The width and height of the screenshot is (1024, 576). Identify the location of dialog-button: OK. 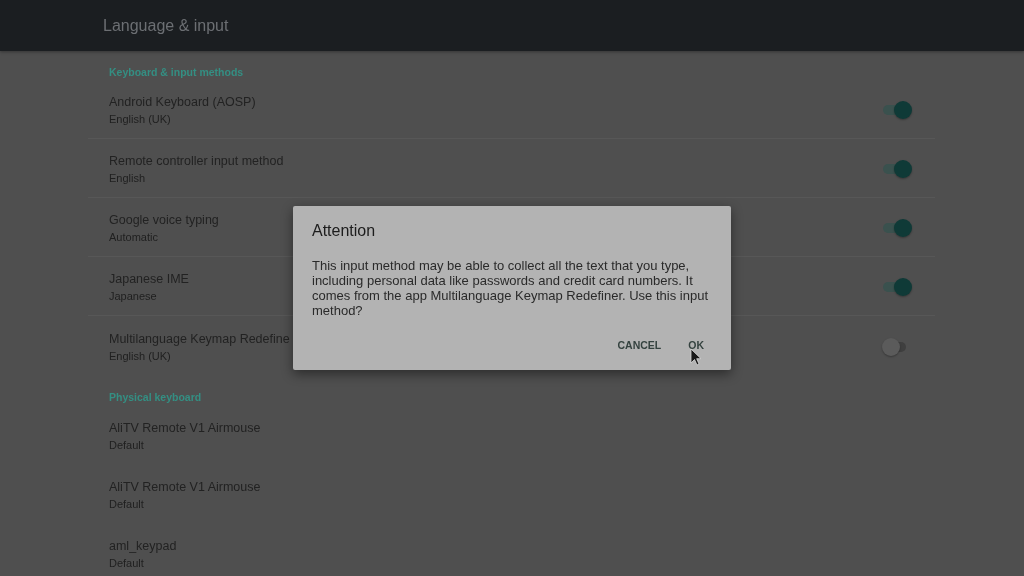
(696, 345).